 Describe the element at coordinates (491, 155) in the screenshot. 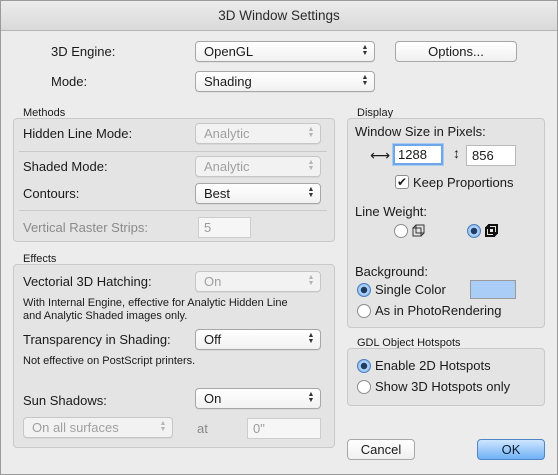

I see `height-field: 856` at that location.